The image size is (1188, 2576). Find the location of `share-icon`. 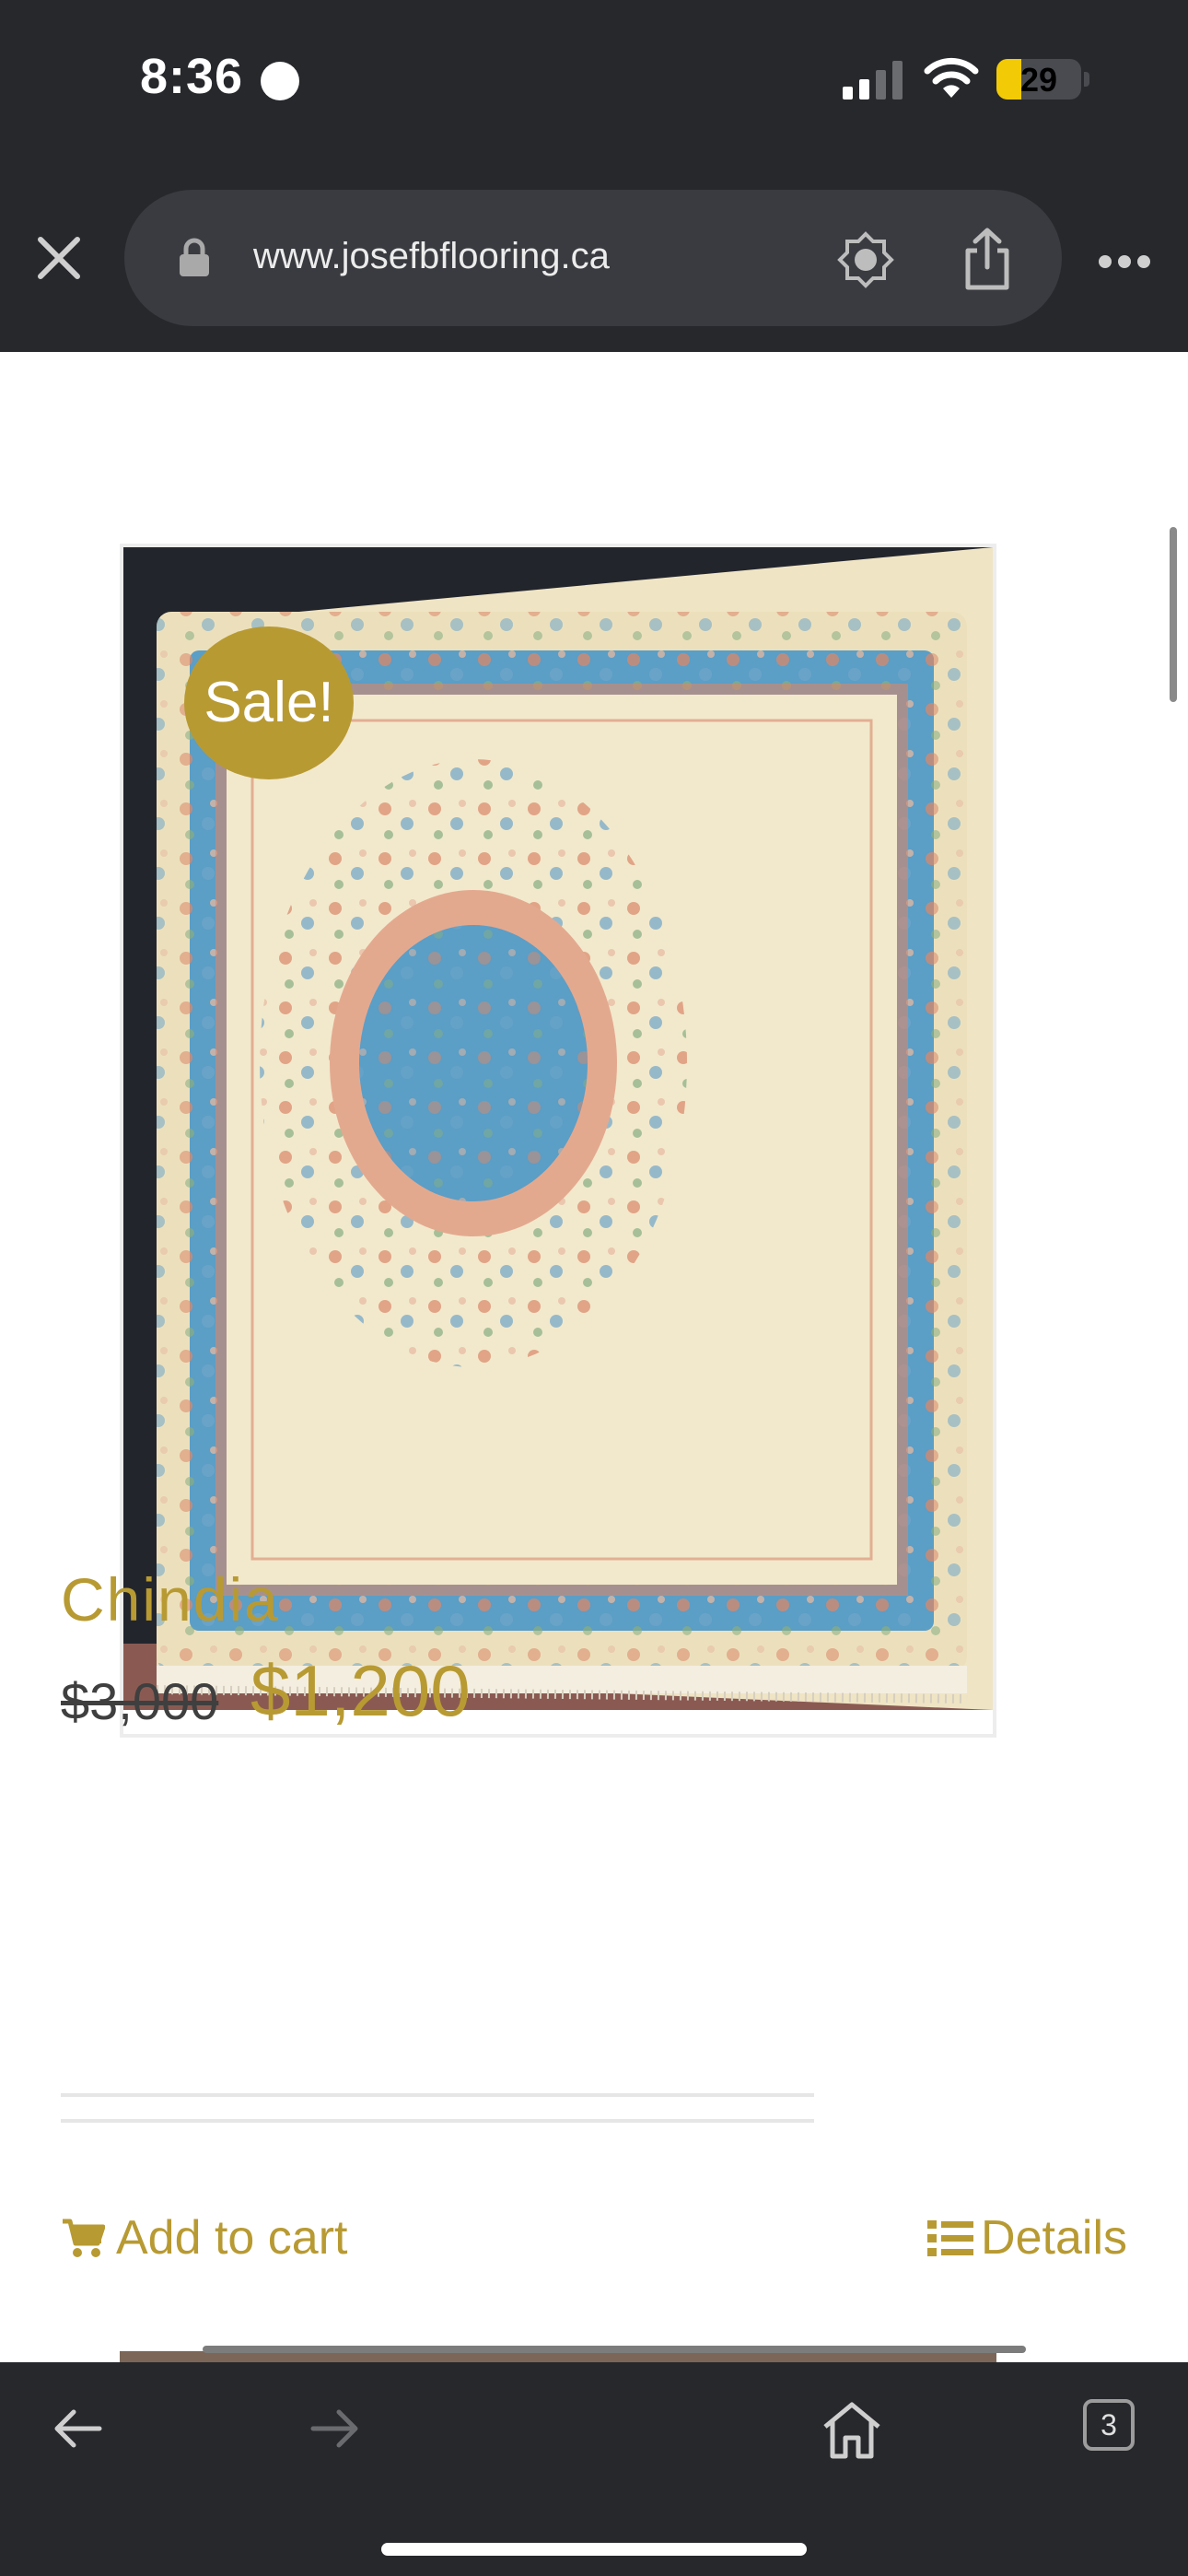

share-icon is located at coordinates (987, 259).